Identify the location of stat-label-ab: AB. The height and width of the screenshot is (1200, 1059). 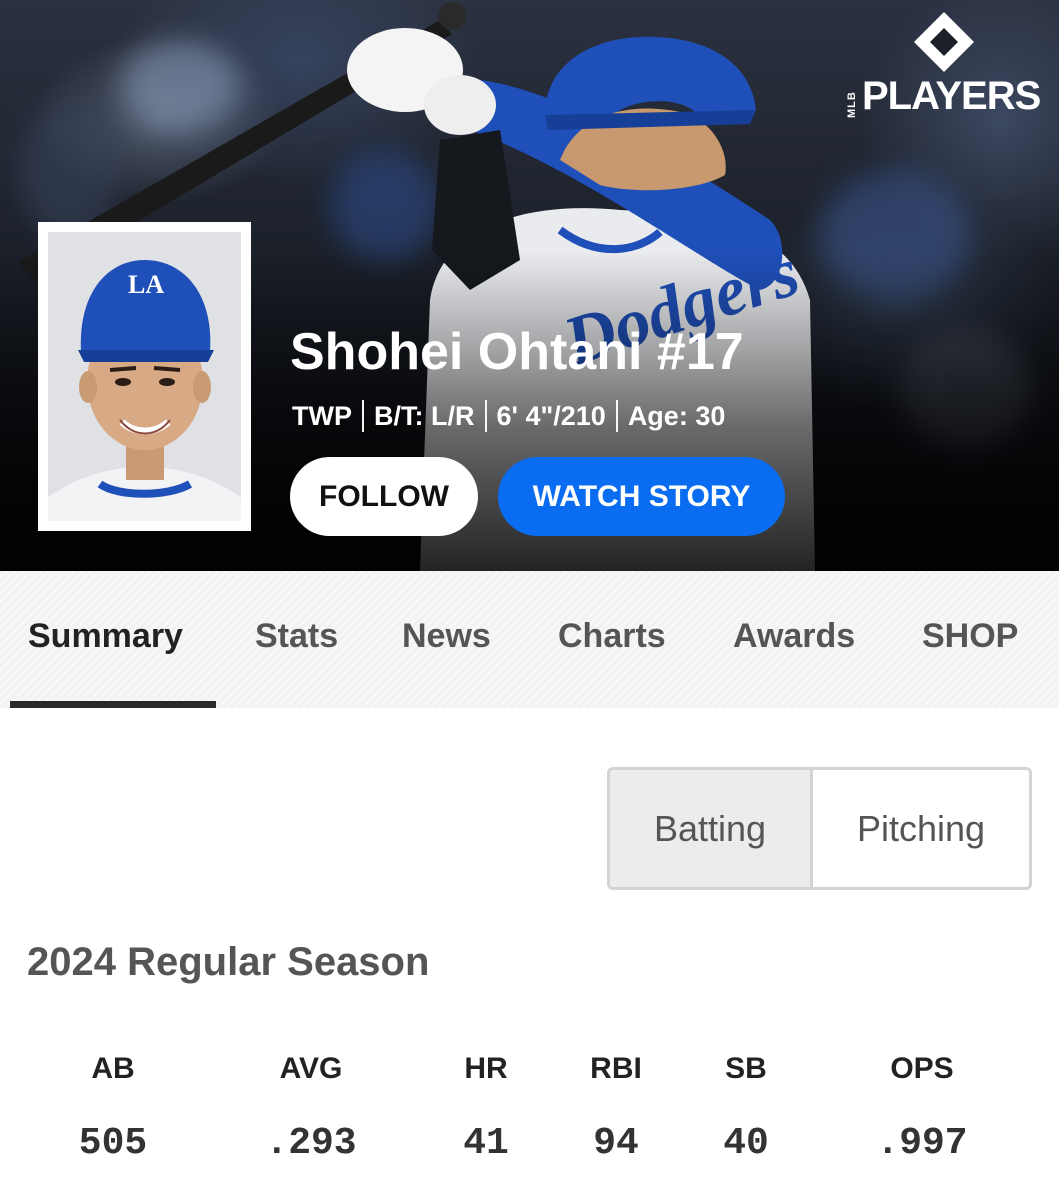
(113, 1068).